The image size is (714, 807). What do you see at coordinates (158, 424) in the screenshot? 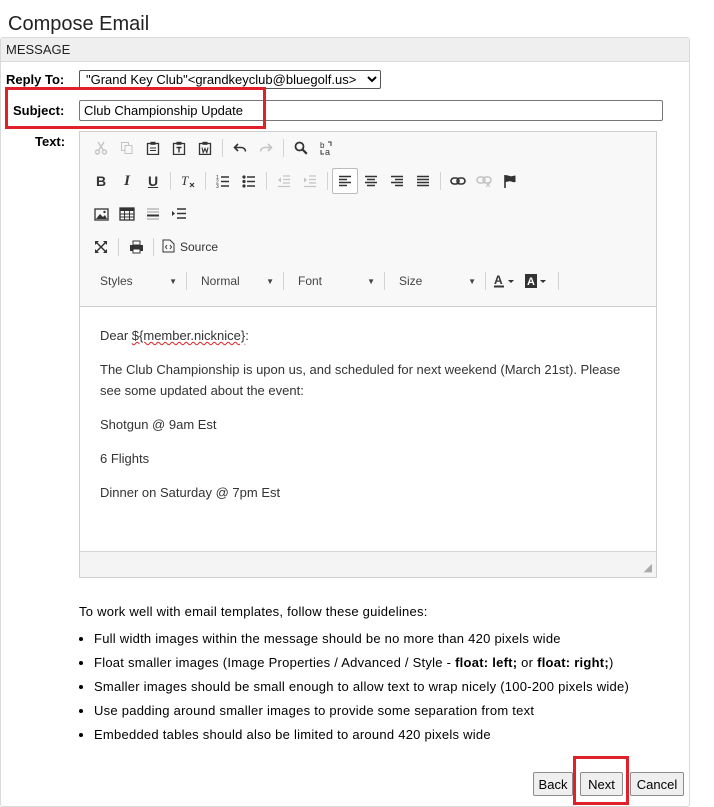
I see `body-paragraph-2: Shotgun @ 9am Est` at bounding box center [158, 424].